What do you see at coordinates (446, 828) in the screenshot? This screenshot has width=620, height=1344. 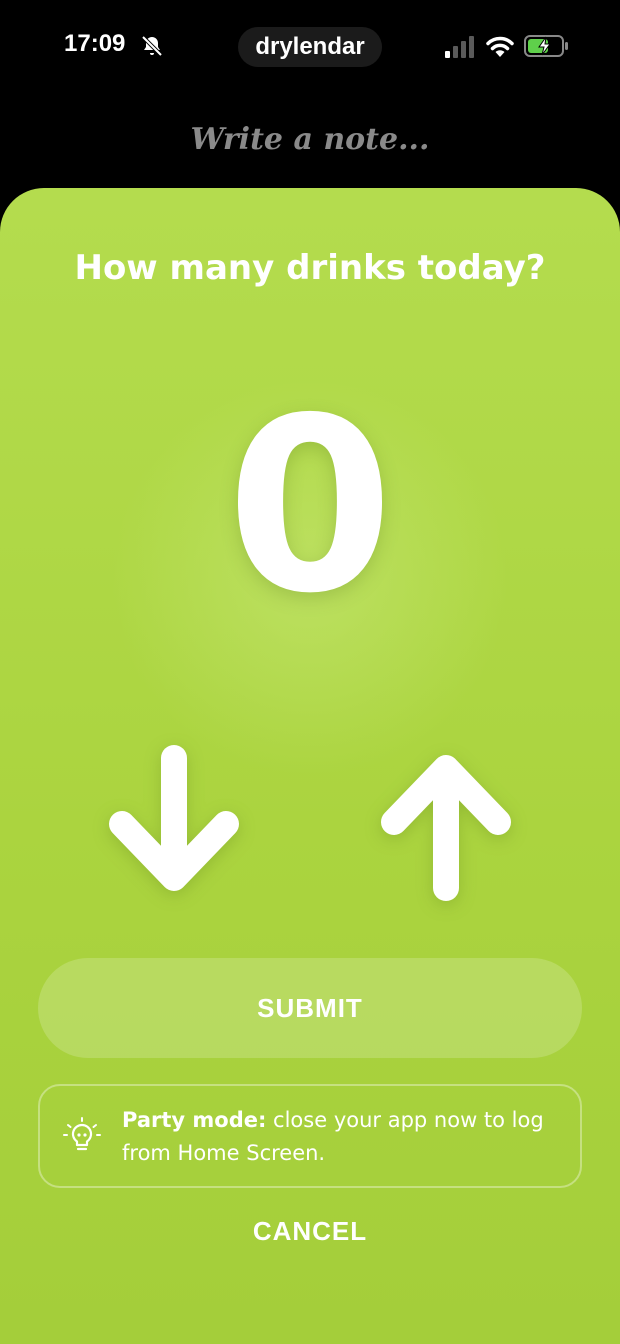 I see `arrow-up-icon` at bounding box center [446, 828].